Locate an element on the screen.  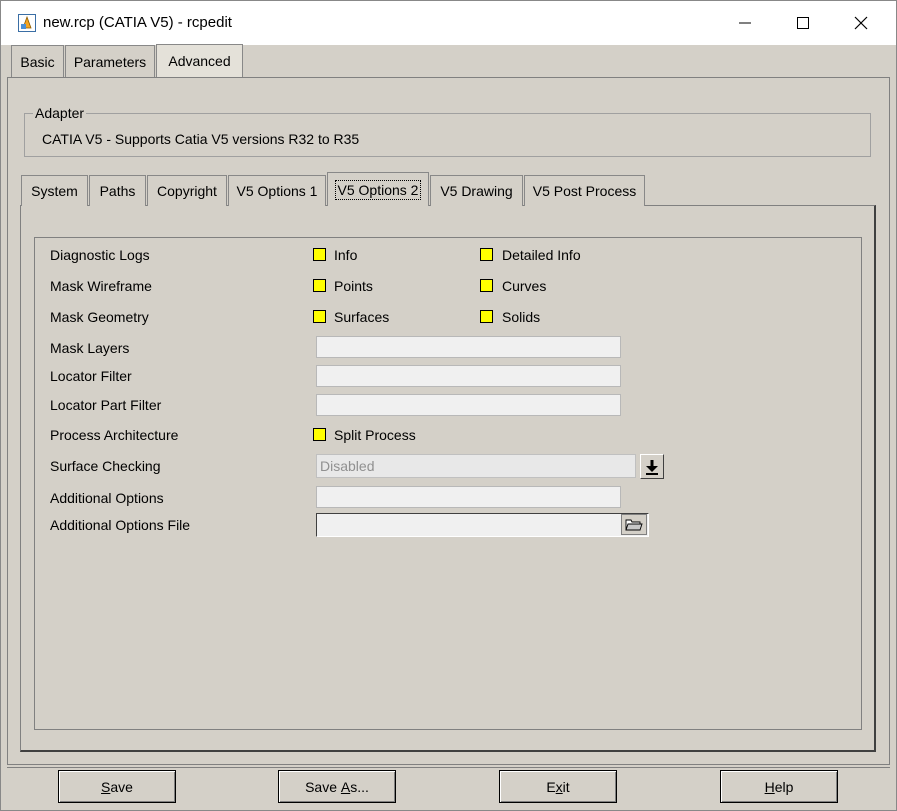
tab-copyright: Copyright is located at coordinates (187, 190).